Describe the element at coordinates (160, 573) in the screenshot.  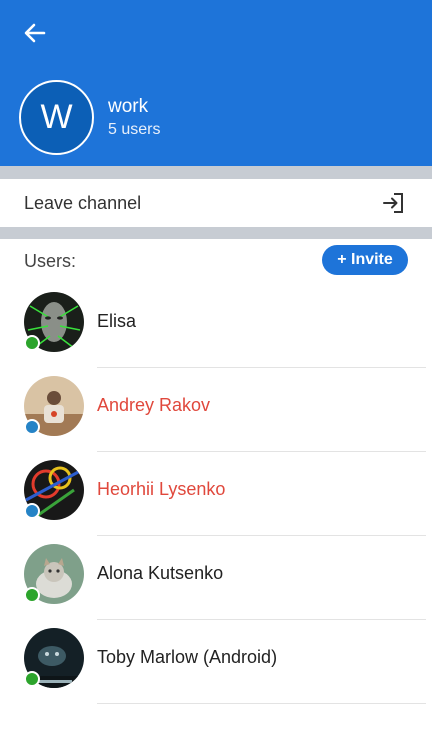
I see `user-name: Alona Kutsenko` at that location.